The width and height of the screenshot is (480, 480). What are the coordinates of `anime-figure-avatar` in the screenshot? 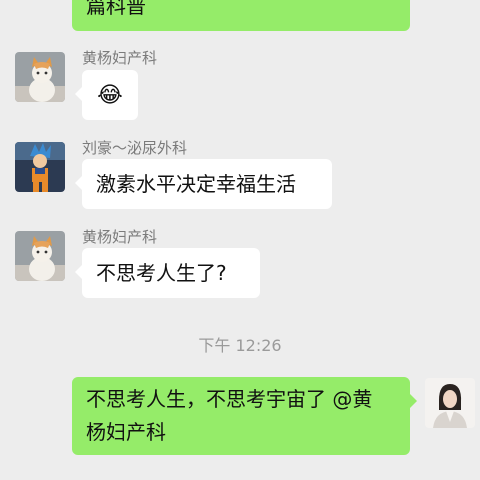 It's located at (40, 167).